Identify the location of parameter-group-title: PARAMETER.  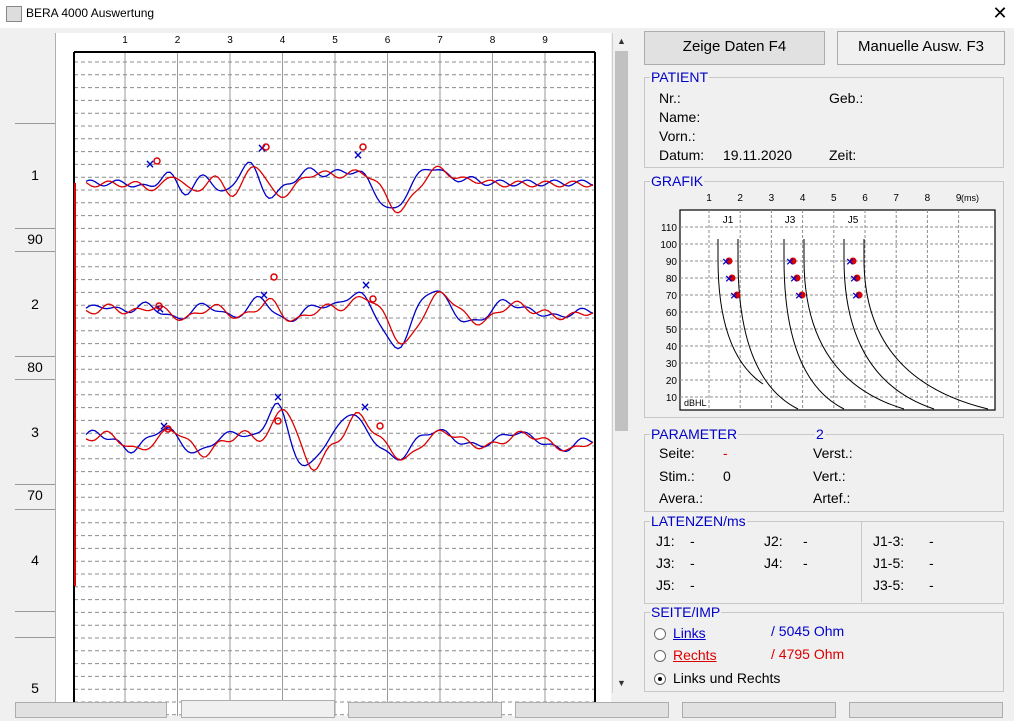
(694, 434).